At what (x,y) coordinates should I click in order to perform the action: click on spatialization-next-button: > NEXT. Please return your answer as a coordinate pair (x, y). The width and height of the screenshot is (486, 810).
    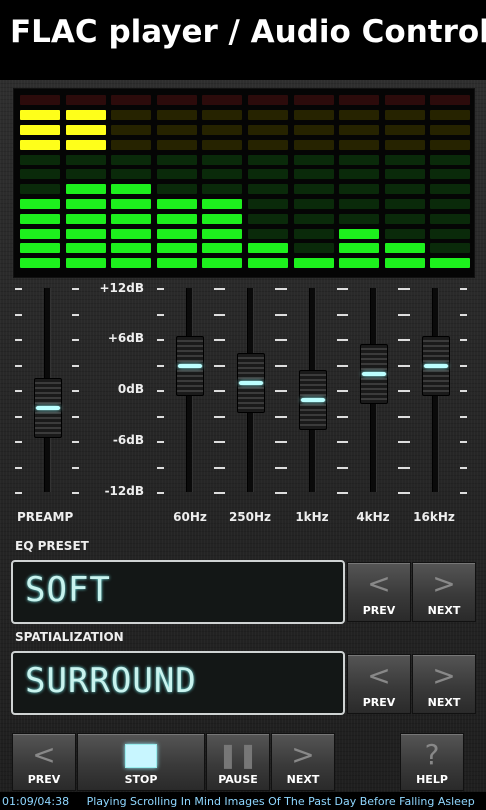
    Looking at the image, I should click on (444, 684).